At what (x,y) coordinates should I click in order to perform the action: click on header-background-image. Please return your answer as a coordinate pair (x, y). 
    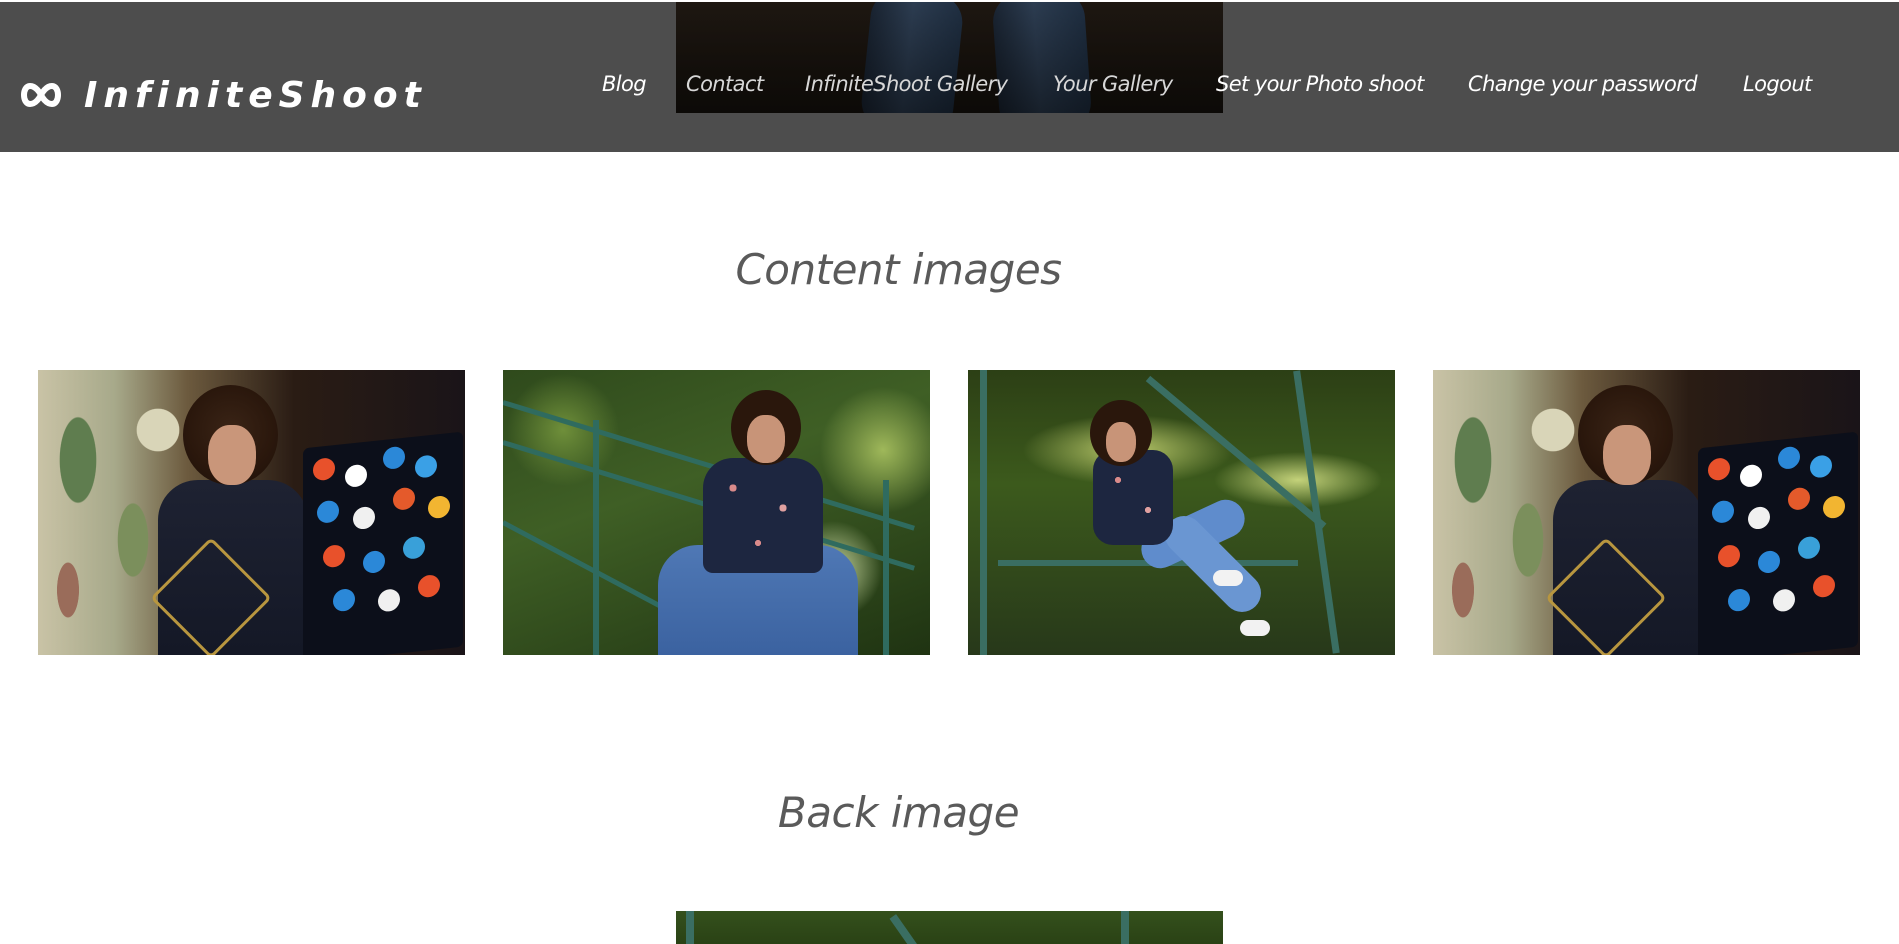
    Looking at the image, I should click on (949, 57).